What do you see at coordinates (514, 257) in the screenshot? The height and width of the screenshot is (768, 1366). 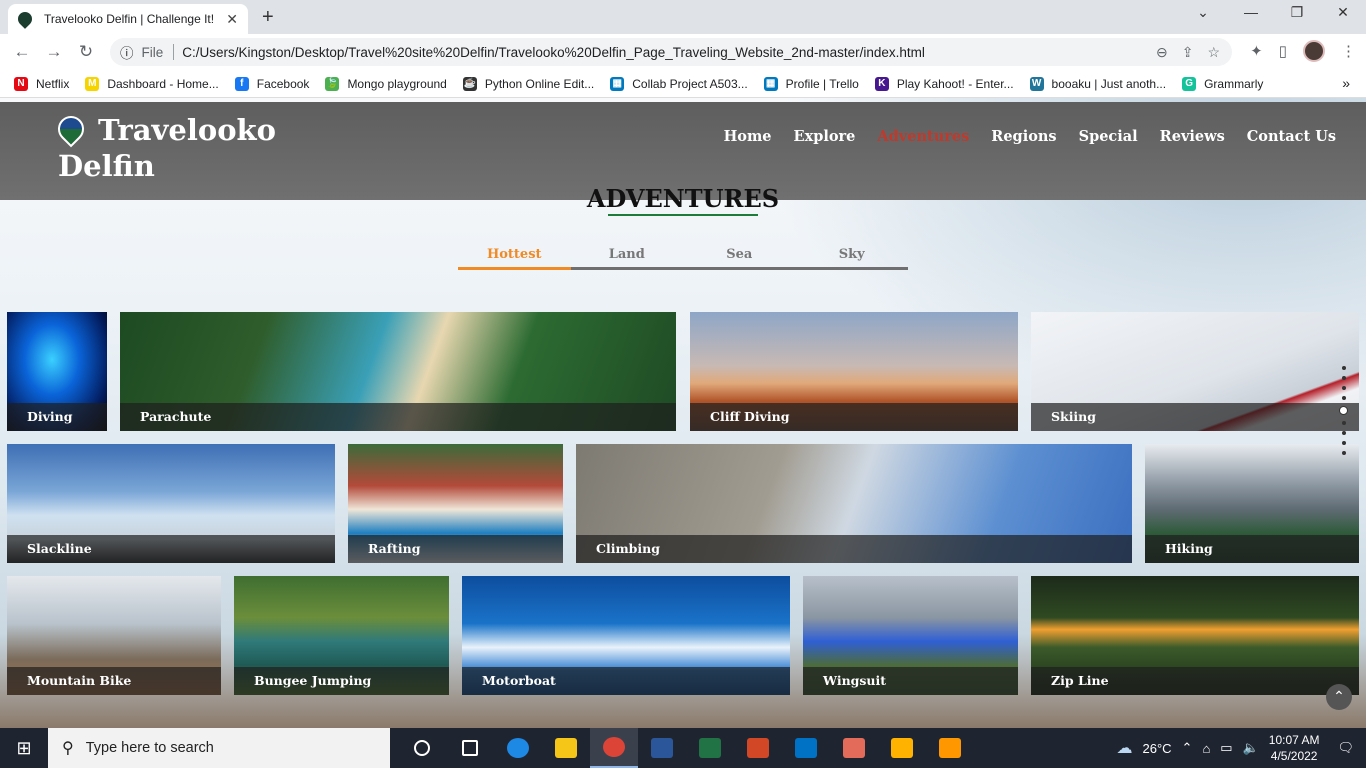 I see `tab-hottest: Hottest` at bounding box center [514, 257].